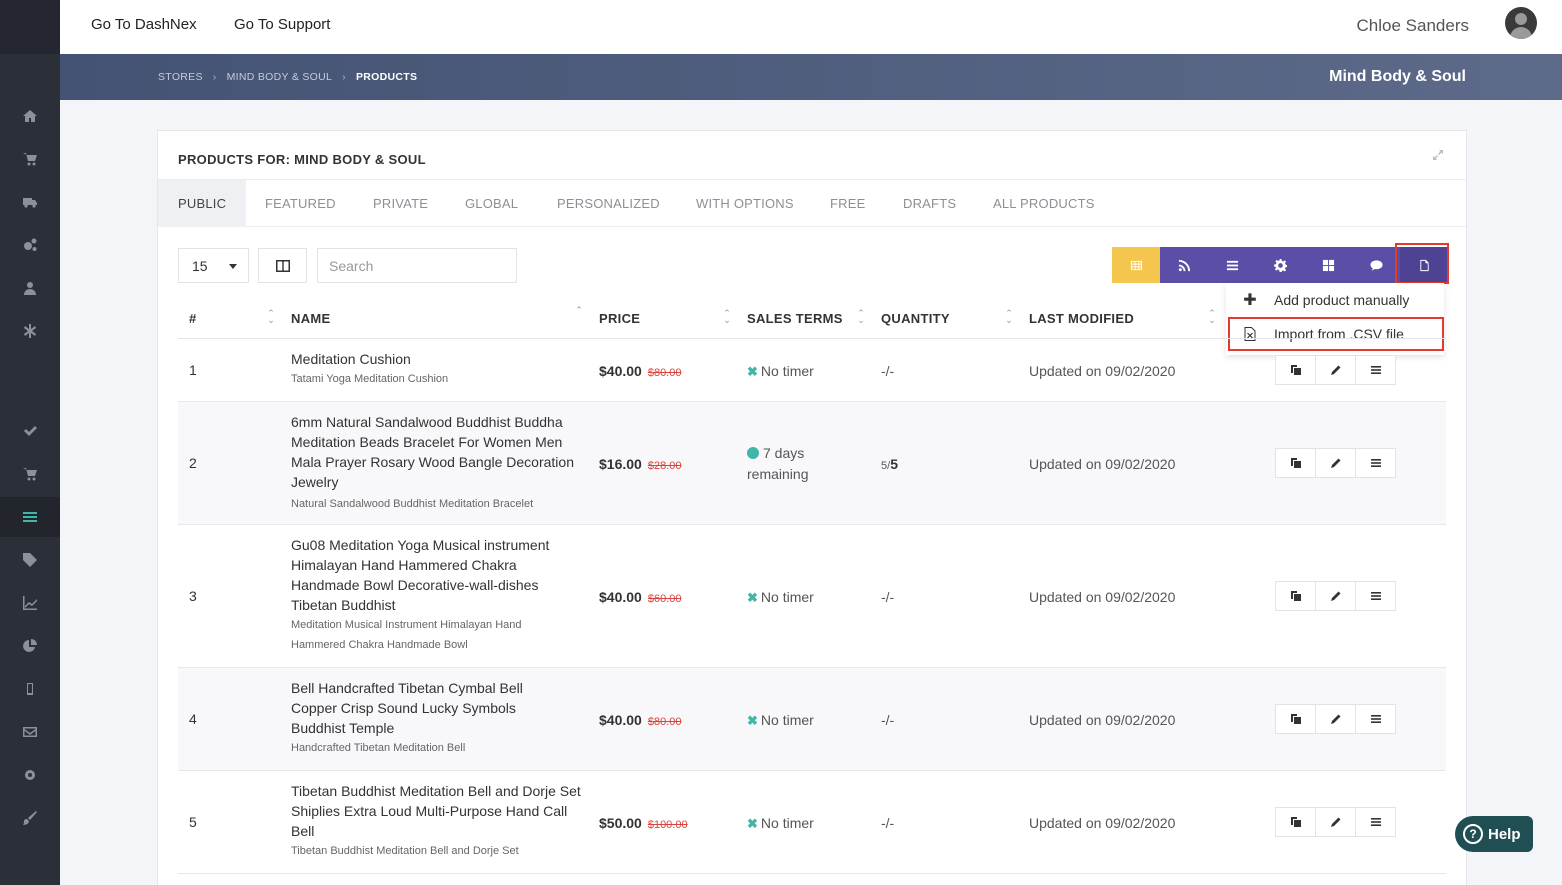 This screenshot has height=885, width=1562. What do you see at coordinates (1136, 265) in the screenshot?
I see `table-view-button` at bounding box center [1136, 265].